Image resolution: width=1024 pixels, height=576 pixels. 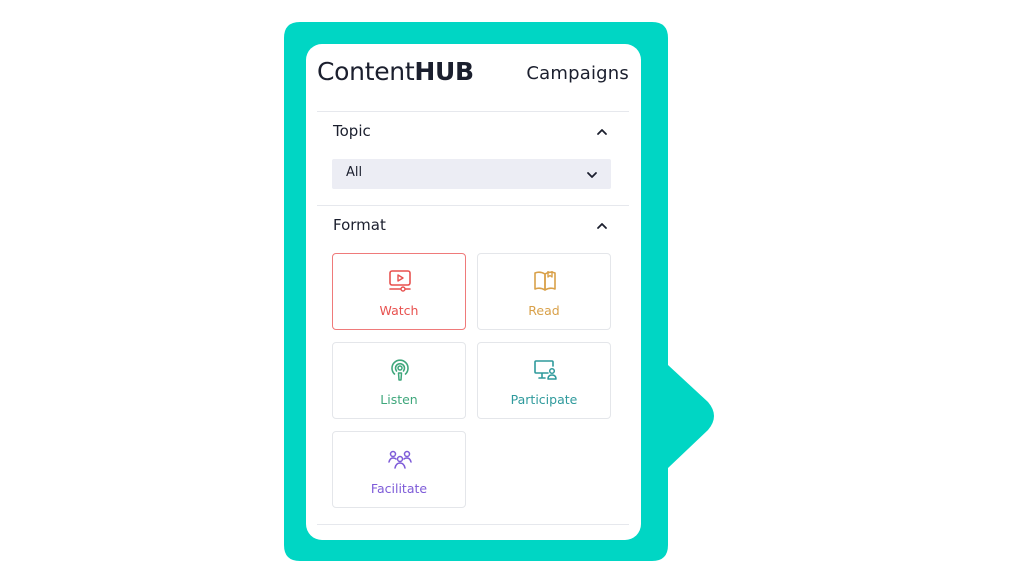 I want to click on monitor-user-icon, so click(x=545, y=370).